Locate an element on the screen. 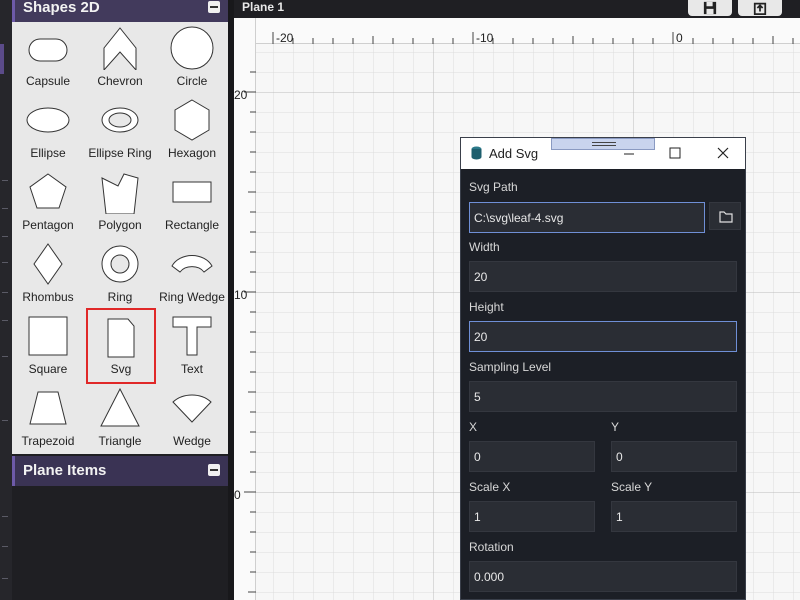 This screenshot has height=600, width=800. shape-tile-svg: Svg is located at coordinates (121, 346).